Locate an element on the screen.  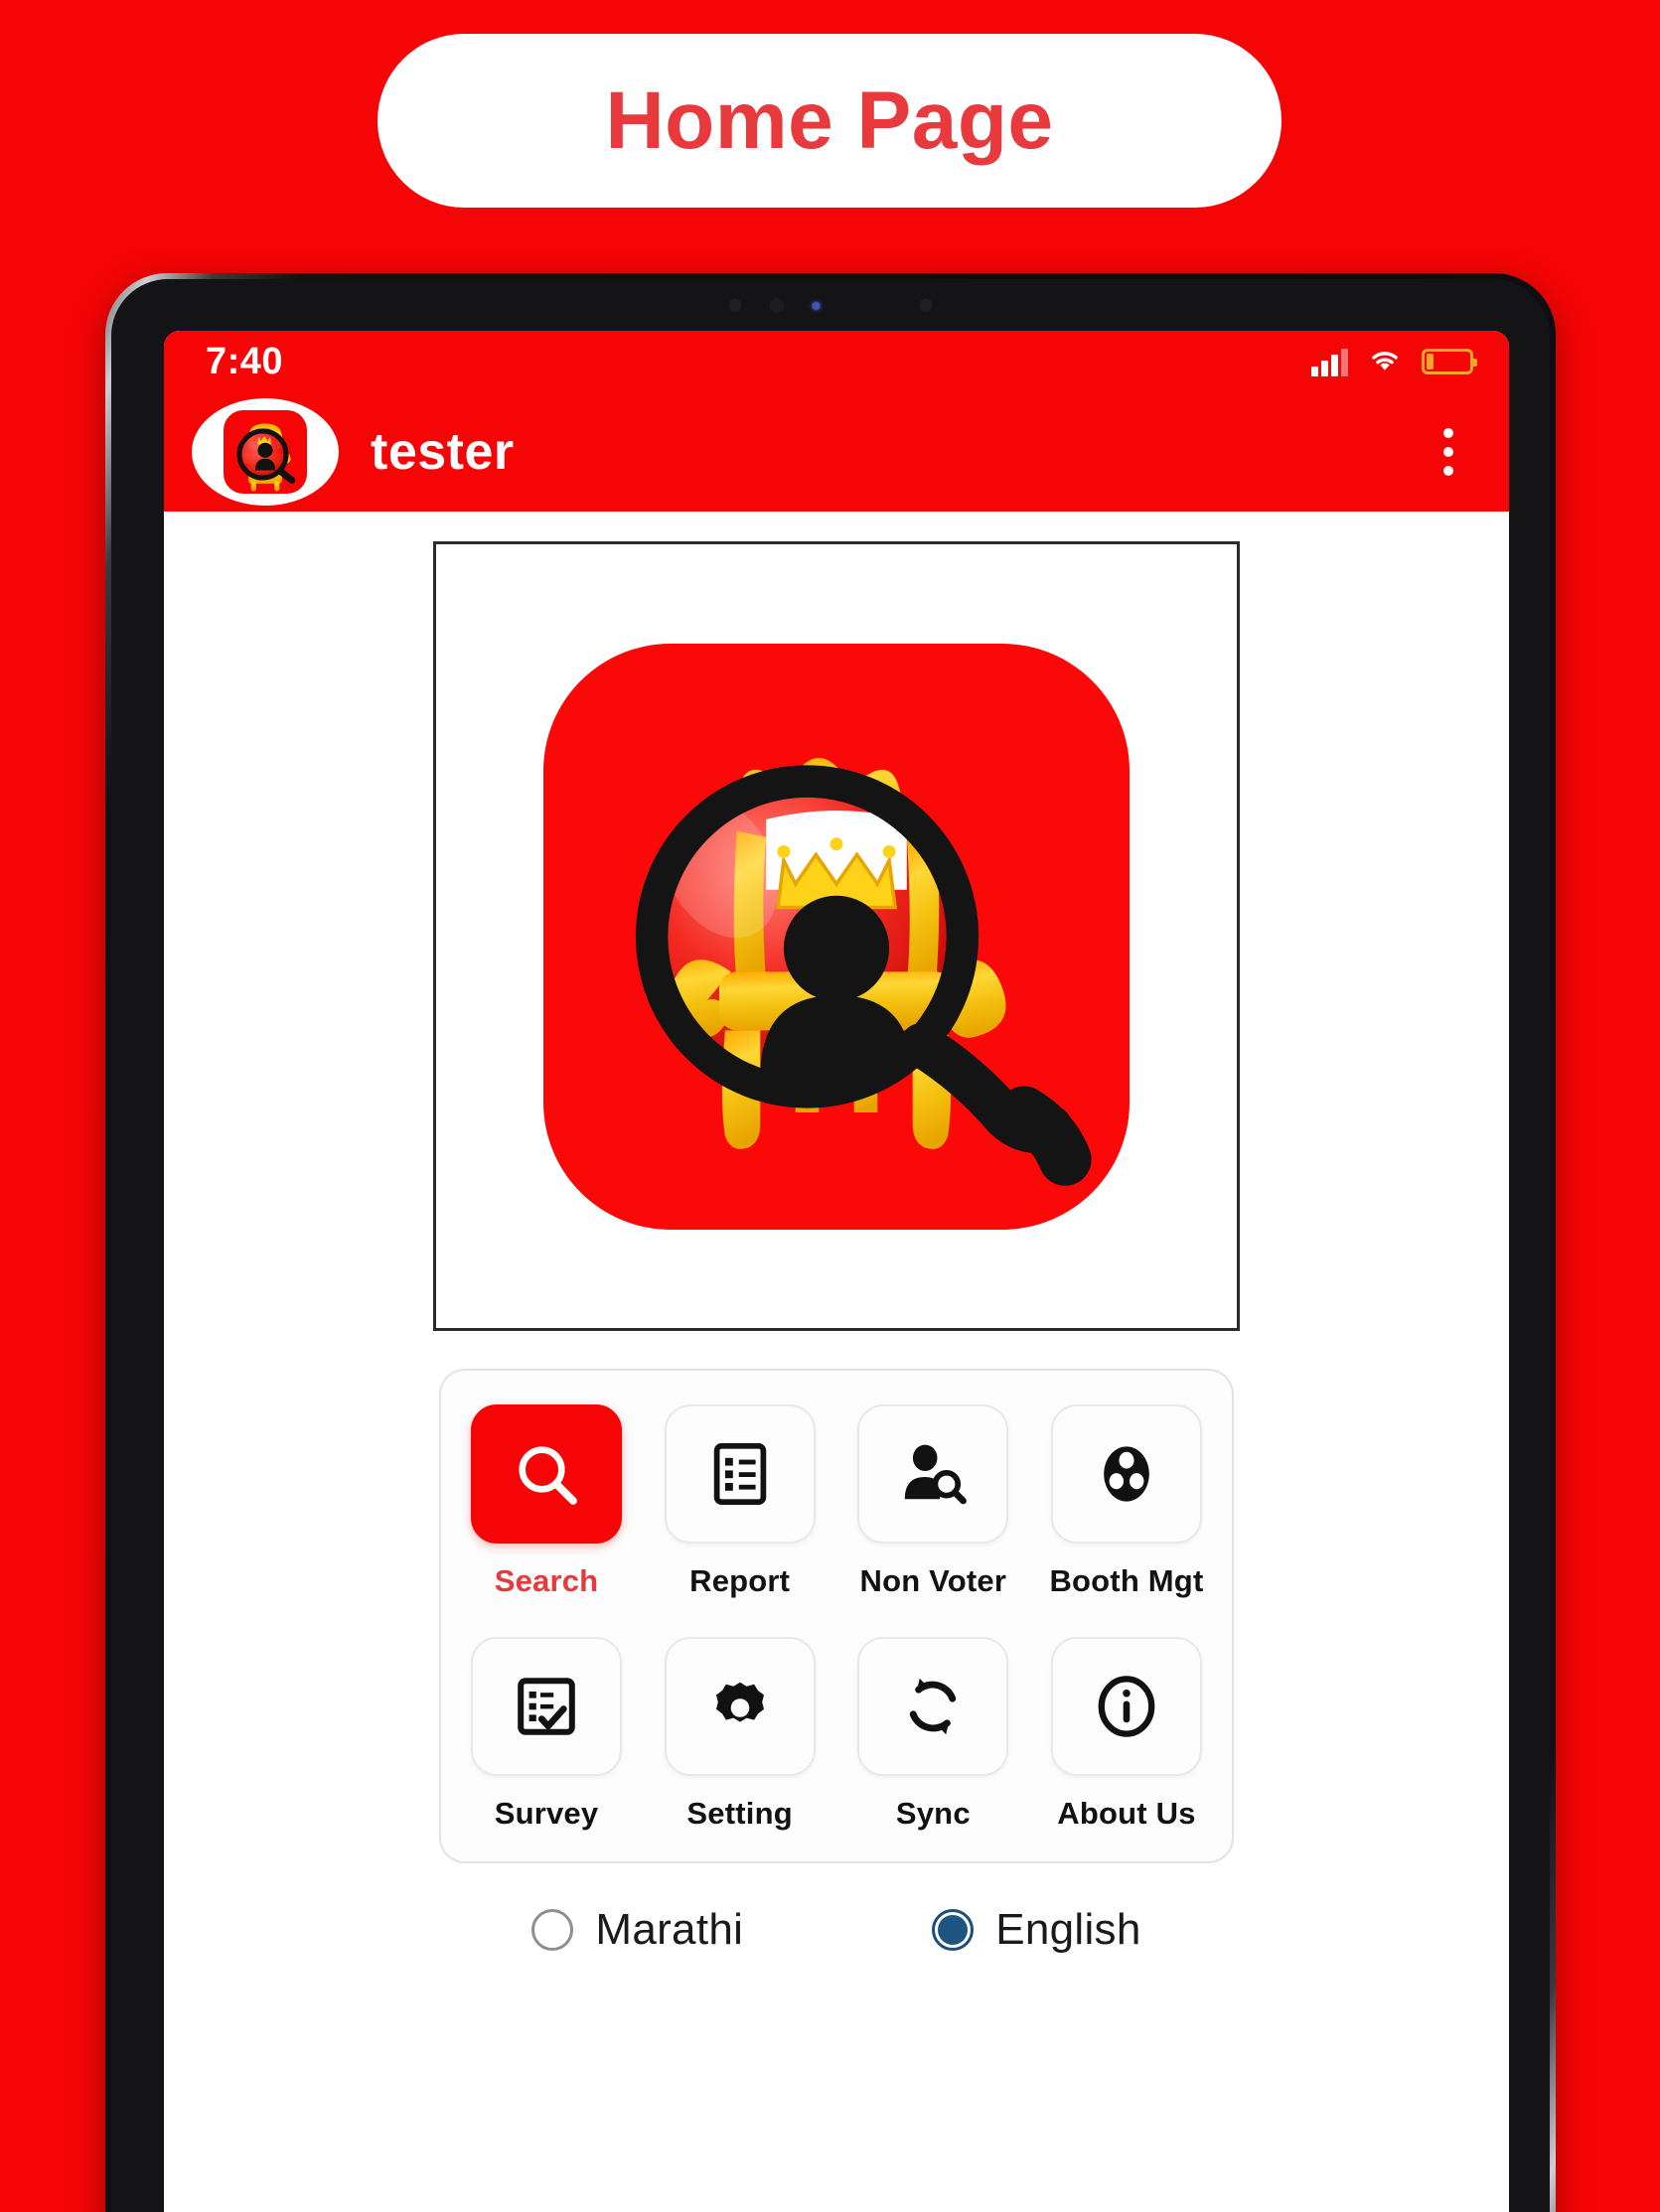
sync-icon is located at coordinates (933, 1706).